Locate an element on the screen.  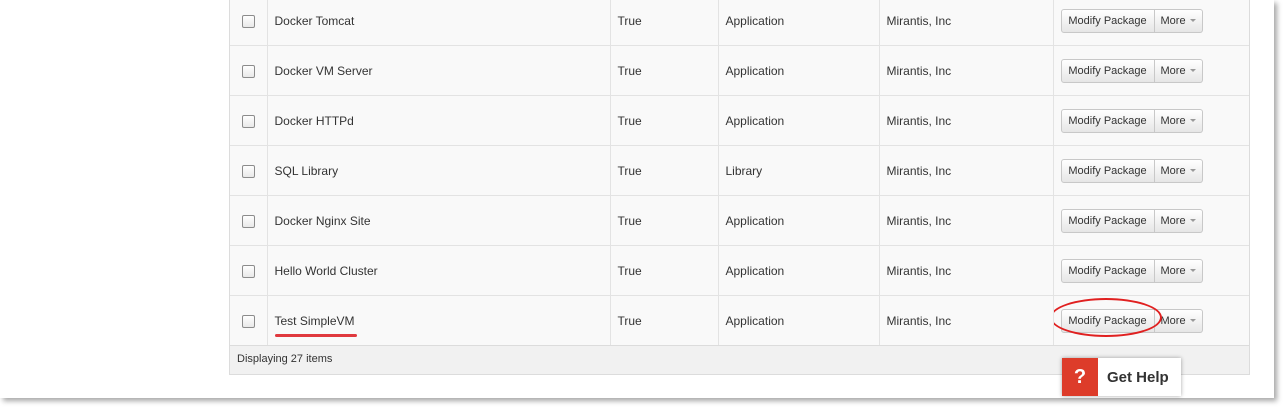
package-name: Docker Nginx Site is located at coordinates (438, 220).